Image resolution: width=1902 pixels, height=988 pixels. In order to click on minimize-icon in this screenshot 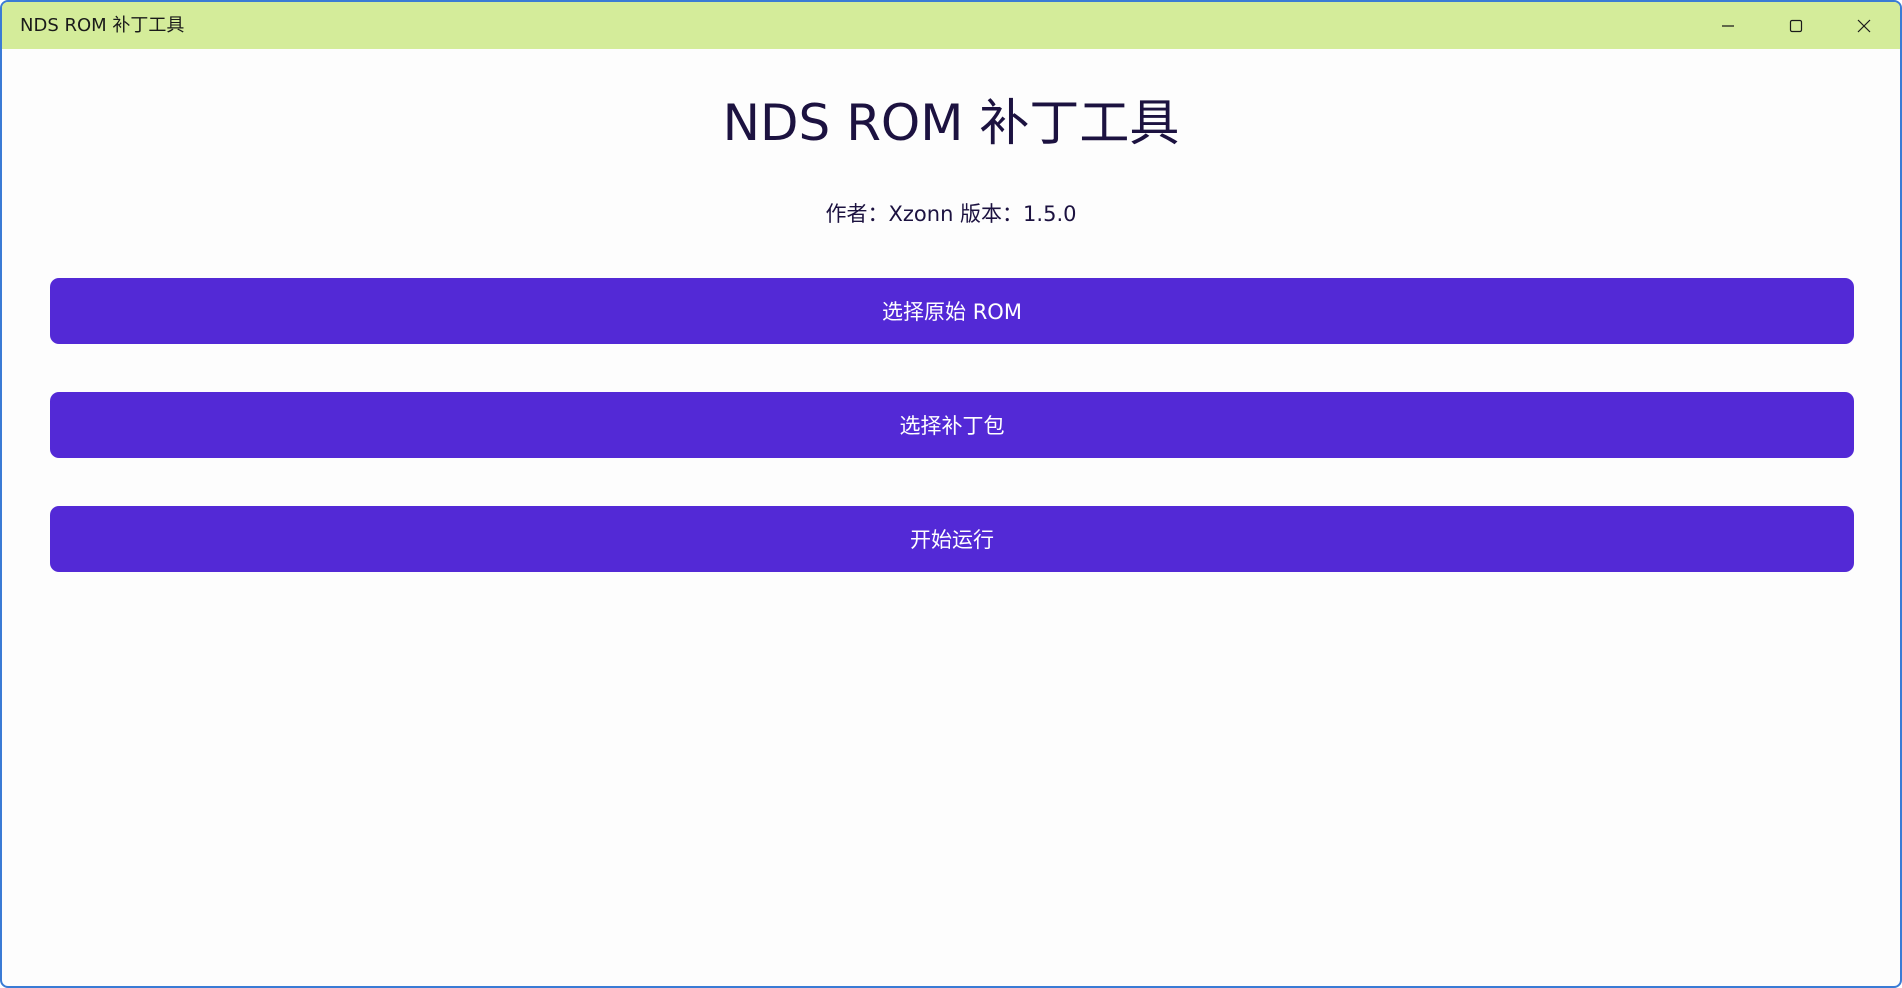, I will do `click(1728, 26)`.